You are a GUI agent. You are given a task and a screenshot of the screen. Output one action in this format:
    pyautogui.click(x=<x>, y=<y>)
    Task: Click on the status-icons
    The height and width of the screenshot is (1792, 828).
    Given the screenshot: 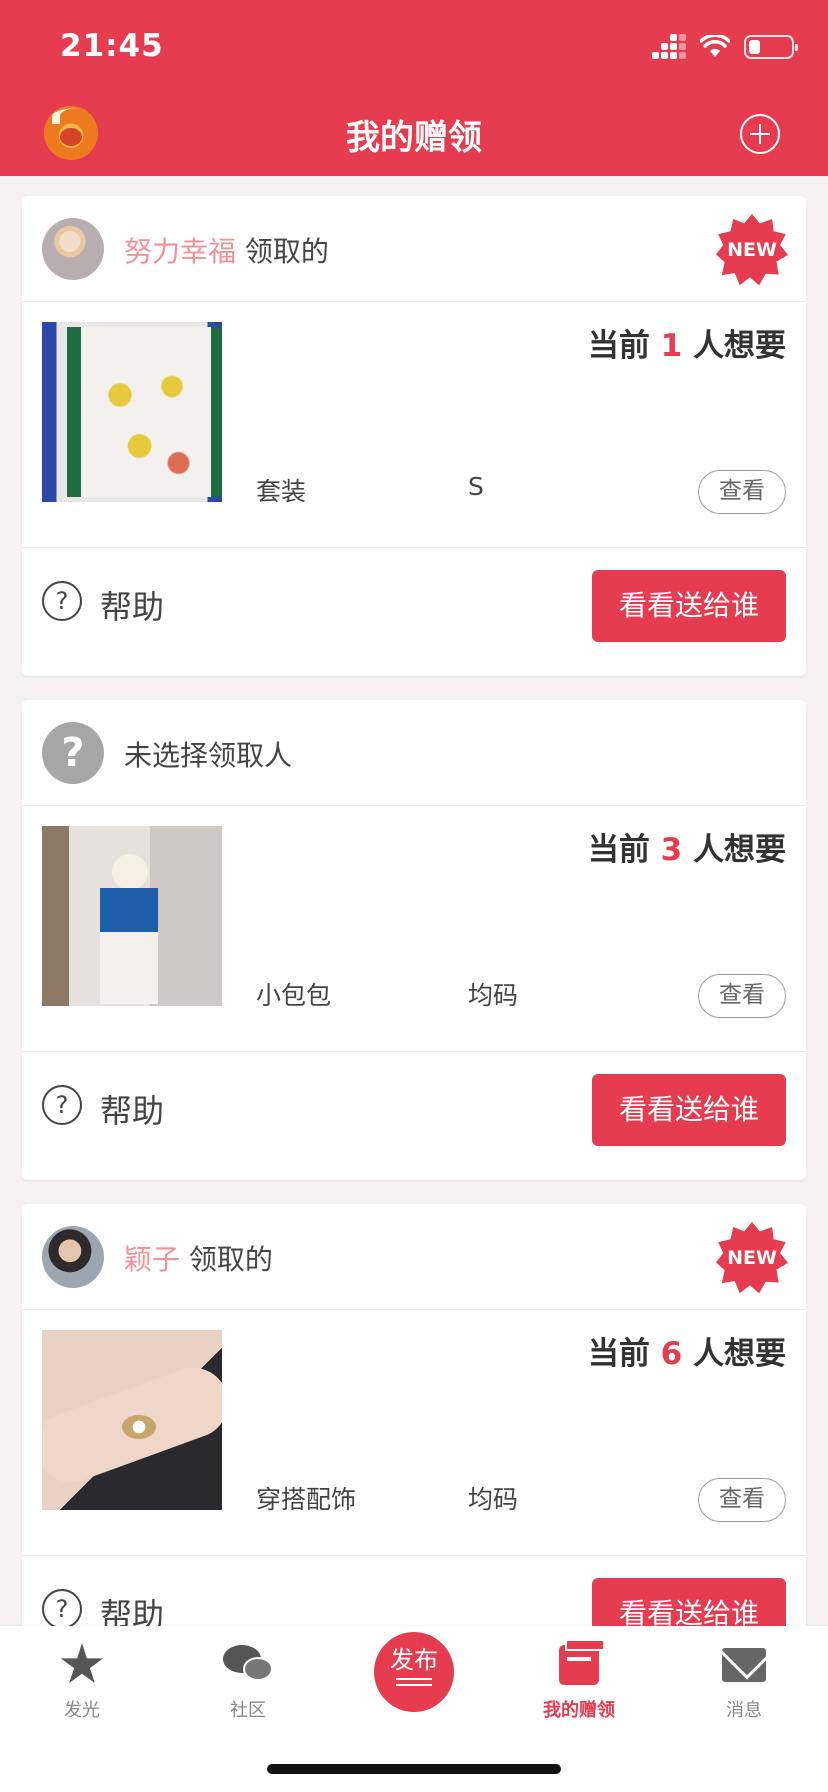 What is the action you would take?
    pyautogui.click(x=725, y=46)
    